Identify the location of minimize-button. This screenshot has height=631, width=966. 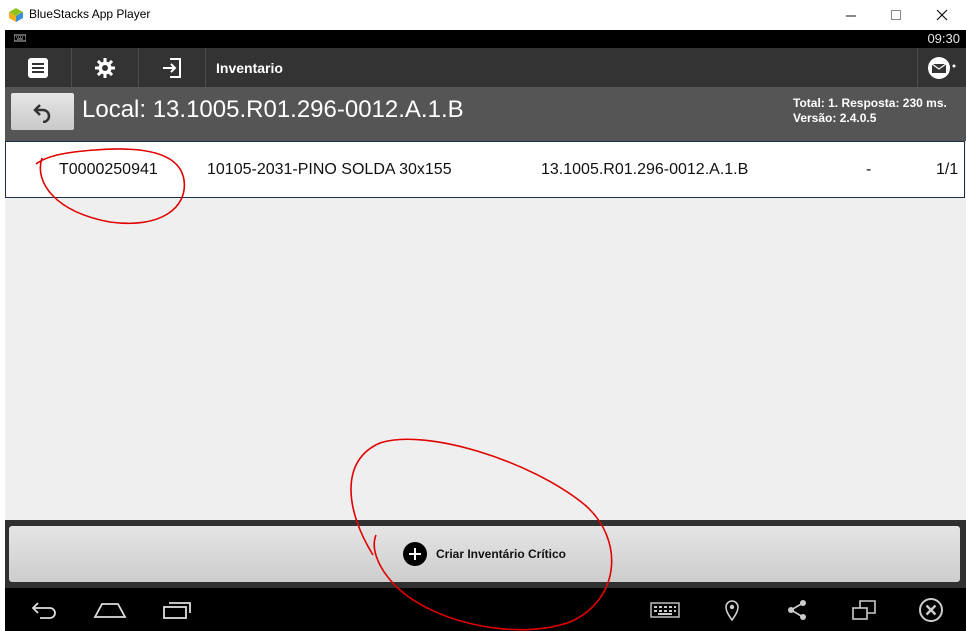
(851, 15).